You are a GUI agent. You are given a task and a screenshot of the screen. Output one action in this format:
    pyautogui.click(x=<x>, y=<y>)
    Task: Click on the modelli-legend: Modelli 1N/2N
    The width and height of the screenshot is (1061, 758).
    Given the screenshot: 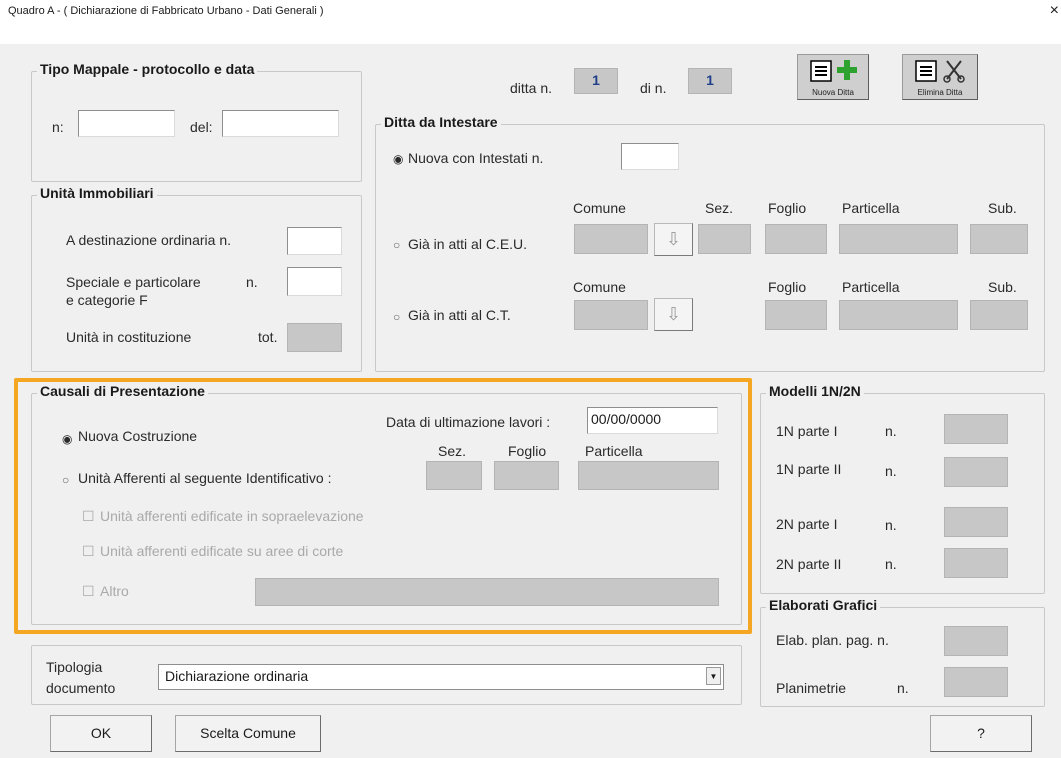 What is the action you would take?
    pyautogui.click(x=815, y=391)
    